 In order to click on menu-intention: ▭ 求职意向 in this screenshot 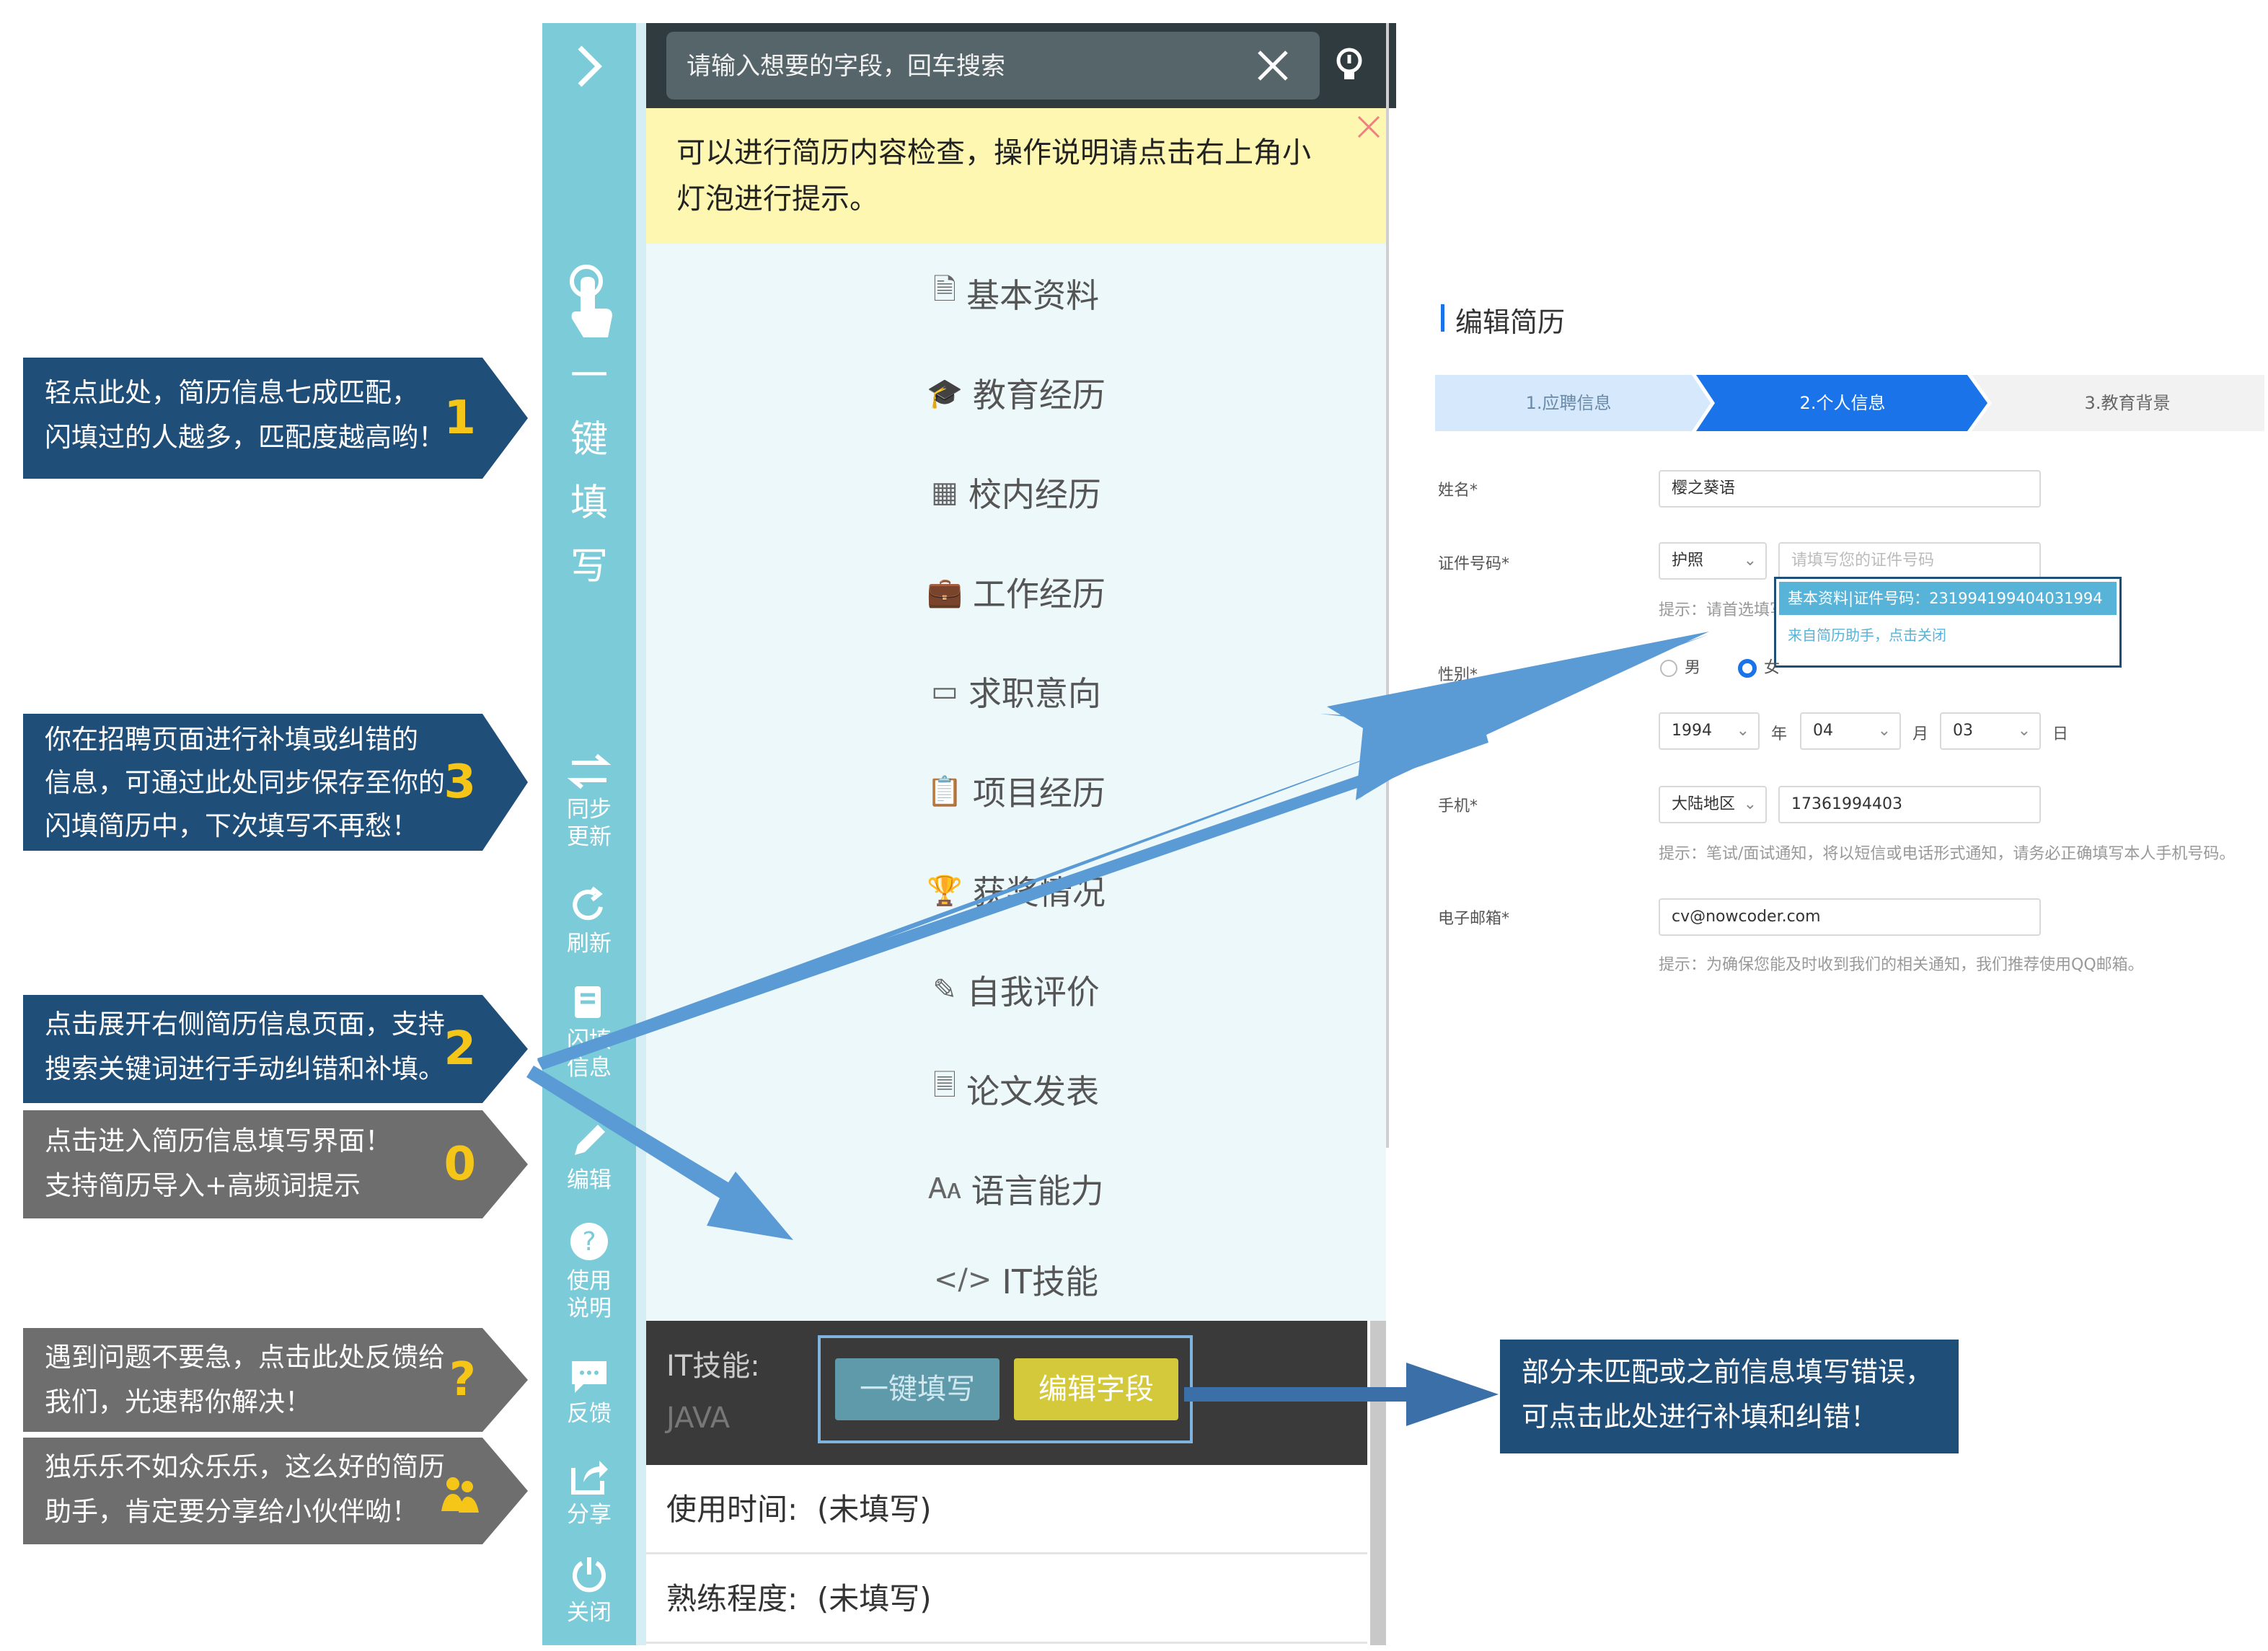, I will do `click(1016, 692)`.